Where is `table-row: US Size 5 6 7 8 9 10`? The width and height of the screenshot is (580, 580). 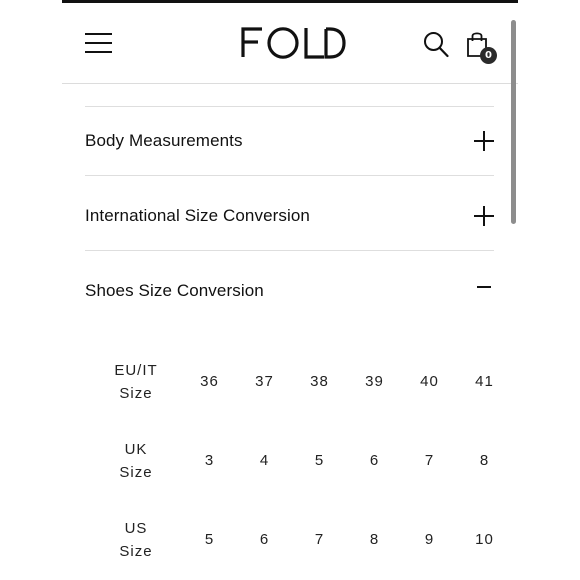
table-row: US Size 5 6 7 8 9 10 is located at coordinates (301, 539).